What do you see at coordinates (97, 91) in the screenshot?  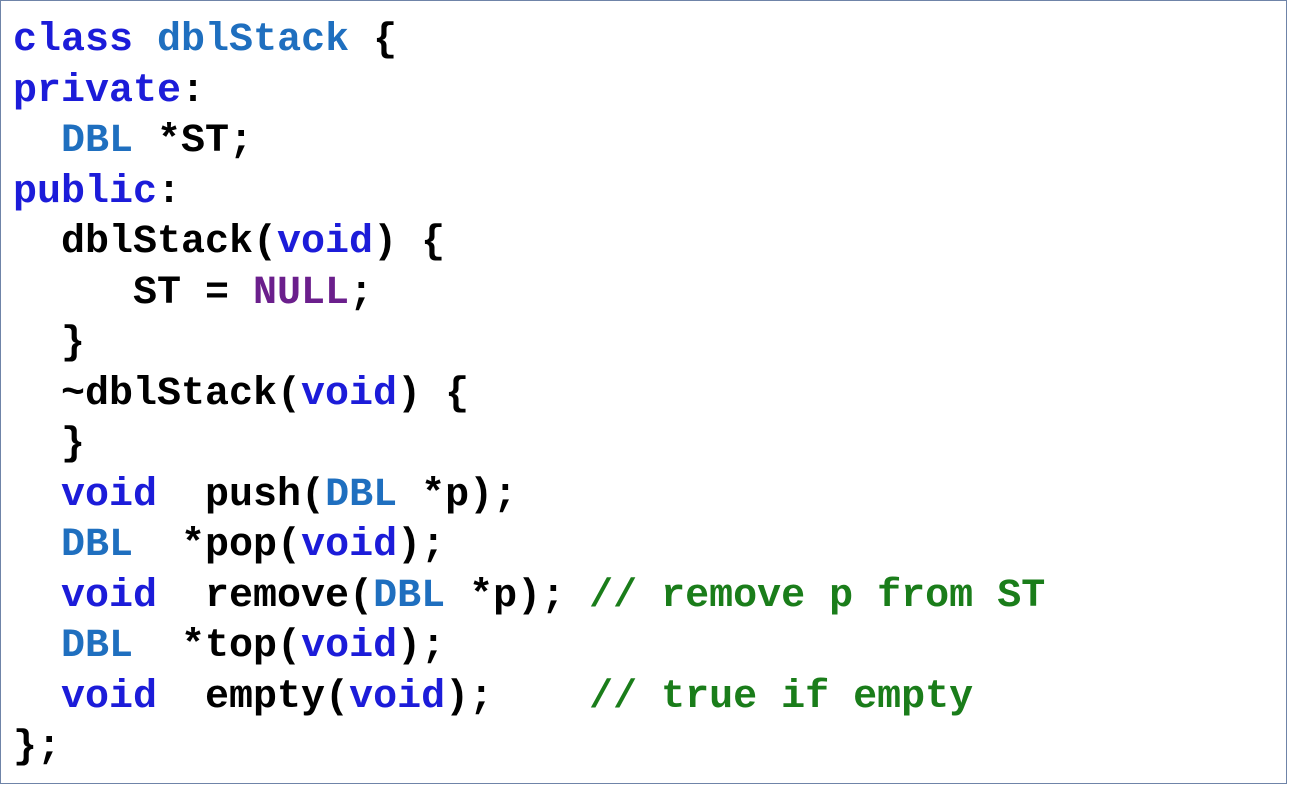 I see `keyword-token: private` at bounding box center [97, 91].